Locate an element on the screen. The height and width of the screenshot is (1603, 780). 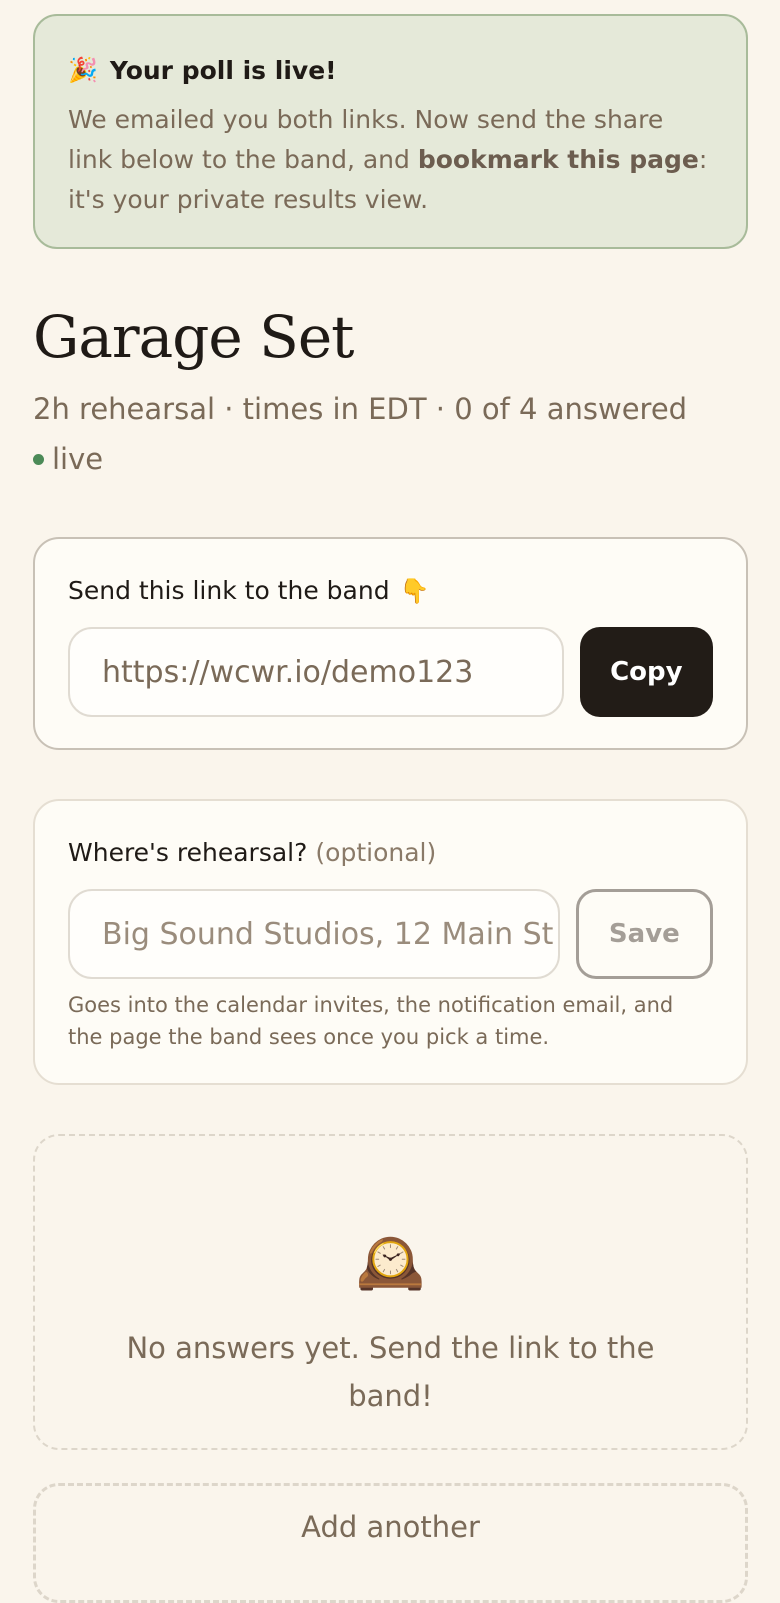
status-dot-icon is located at coordinates (38, 459).